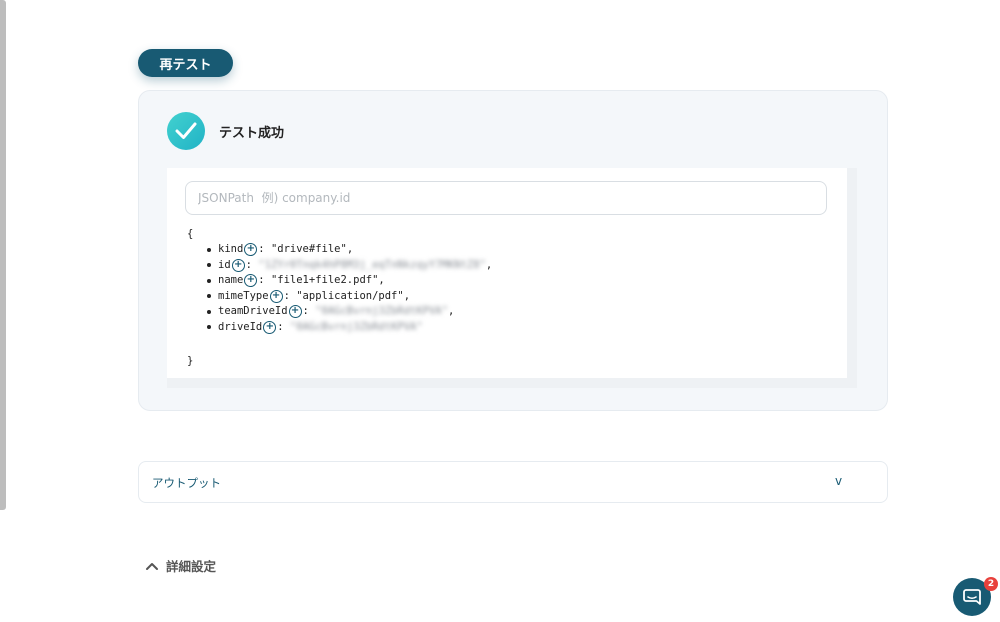 The width and height of the screenshot is (1000, 622). What do you see at coordinates (231, 280) in the screenshot?
I see `json-key: name` at bounding box center [231, 280].